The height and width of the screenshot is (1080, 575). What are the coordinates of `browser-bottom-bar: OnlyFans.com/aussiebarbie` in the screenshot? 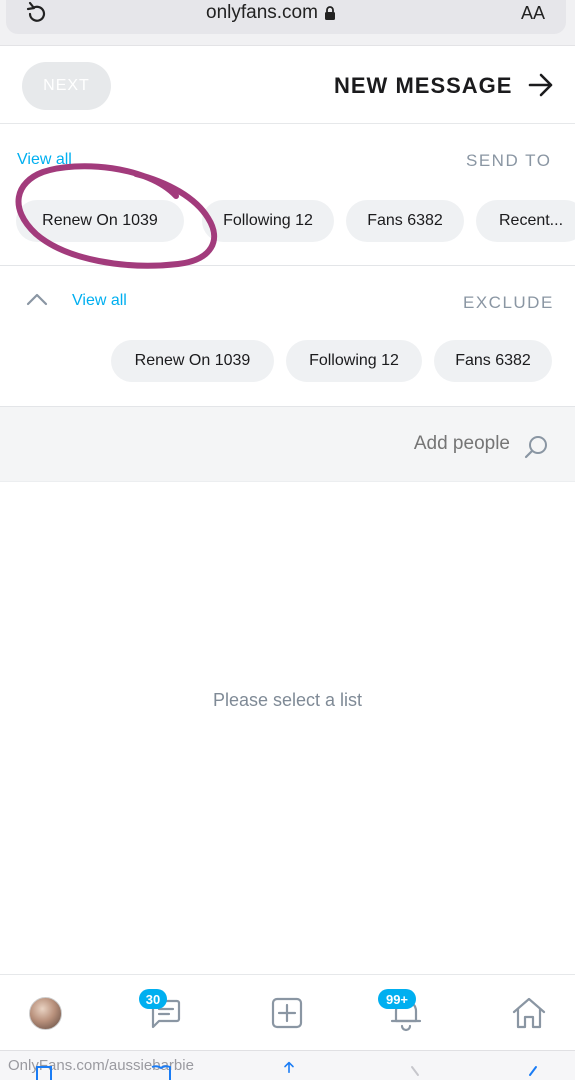 It's located at (287, 1065).